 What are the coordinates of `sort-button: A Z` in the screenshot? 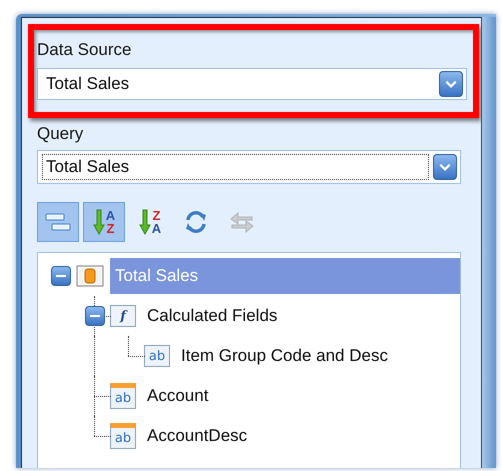 It's located at (104, 222).